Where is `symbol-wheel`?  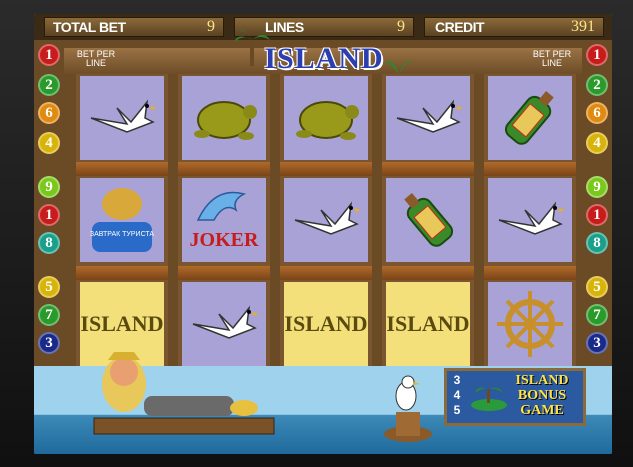 symbol-wheel is located at coordinates (530, 324).